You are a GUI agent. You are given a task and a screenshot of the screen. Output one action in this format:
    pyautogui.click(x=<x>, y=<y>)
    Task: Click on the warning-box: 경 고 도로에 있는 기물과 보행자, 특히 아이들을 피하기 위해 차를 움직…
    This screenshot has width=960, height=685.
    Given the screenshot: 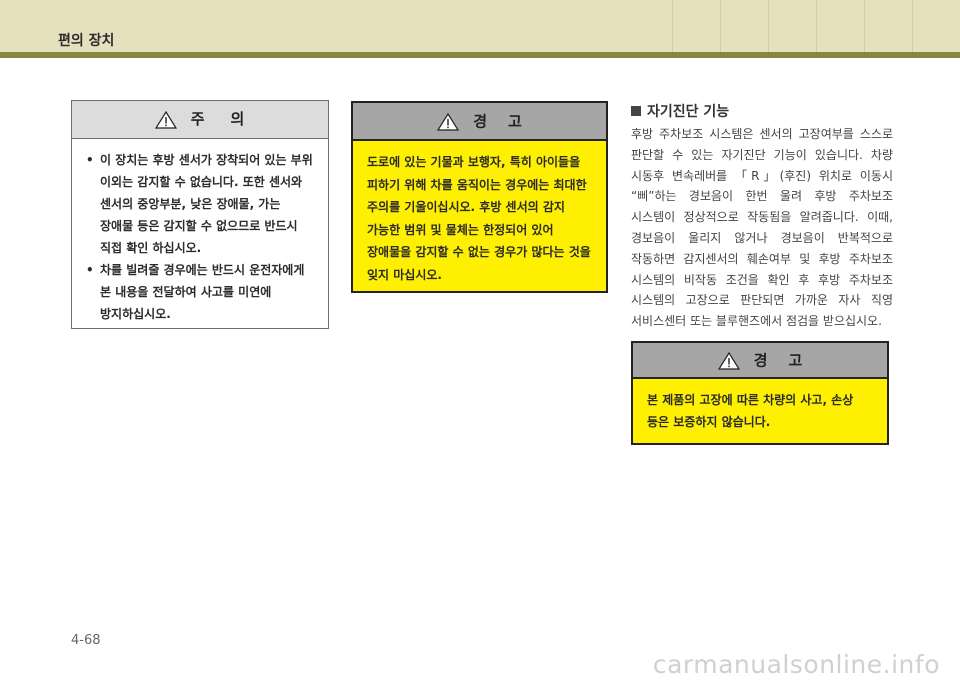 What is the action you would take?
    pyautogui.click(x=479, y=197)
    